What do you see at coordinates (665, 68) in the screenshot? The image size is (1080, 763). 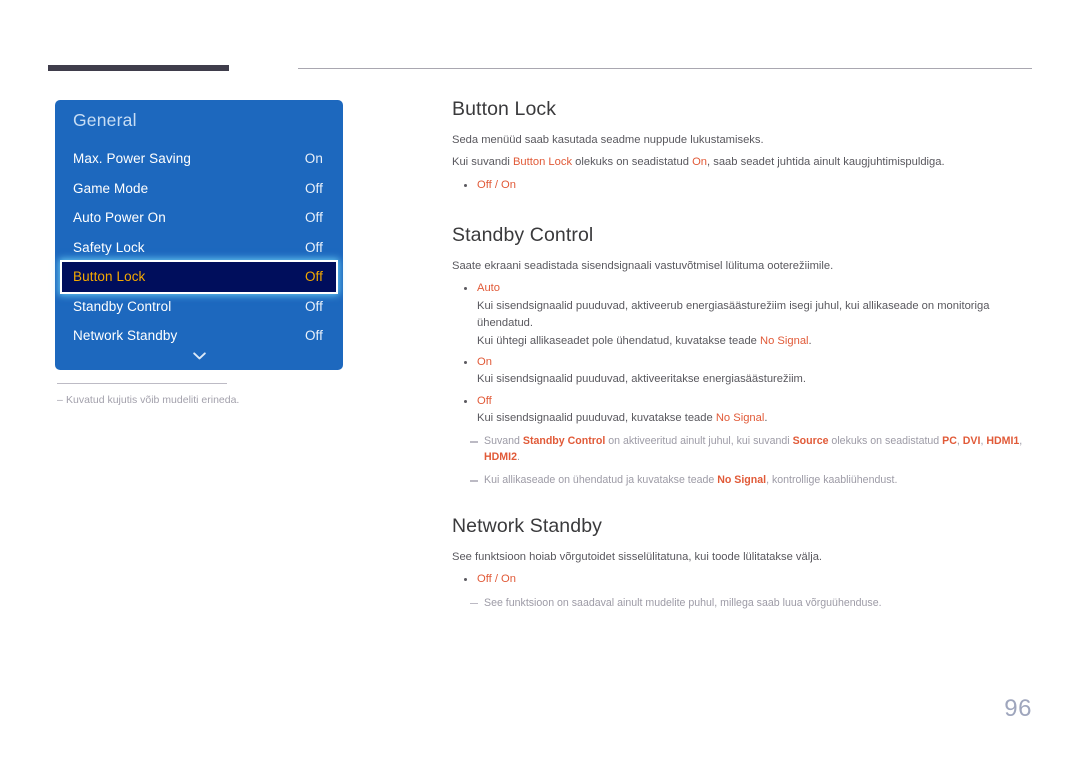 I see `header-rule-thin` at bounding box center [665, 68].